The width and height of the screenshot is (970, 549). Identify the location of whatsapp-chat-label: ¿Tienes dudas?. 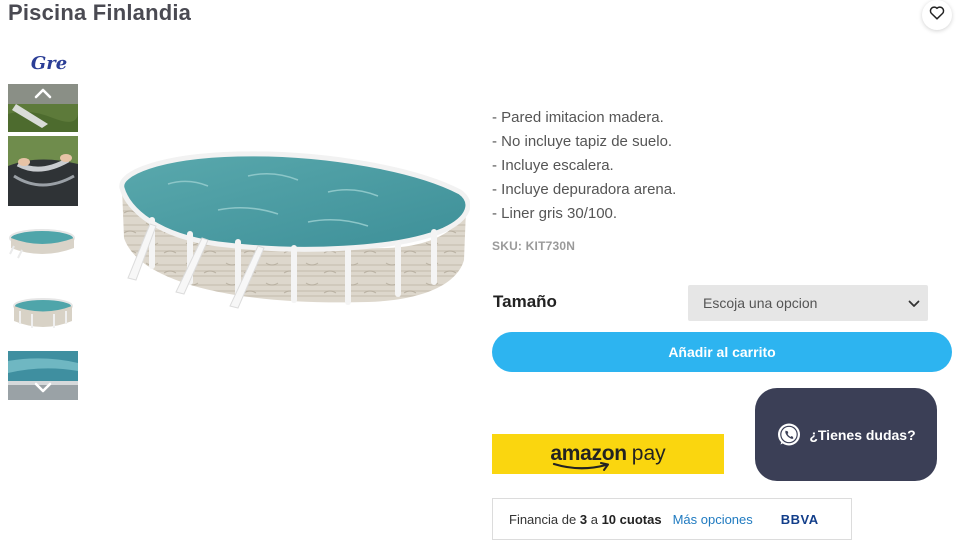
(862, 434).